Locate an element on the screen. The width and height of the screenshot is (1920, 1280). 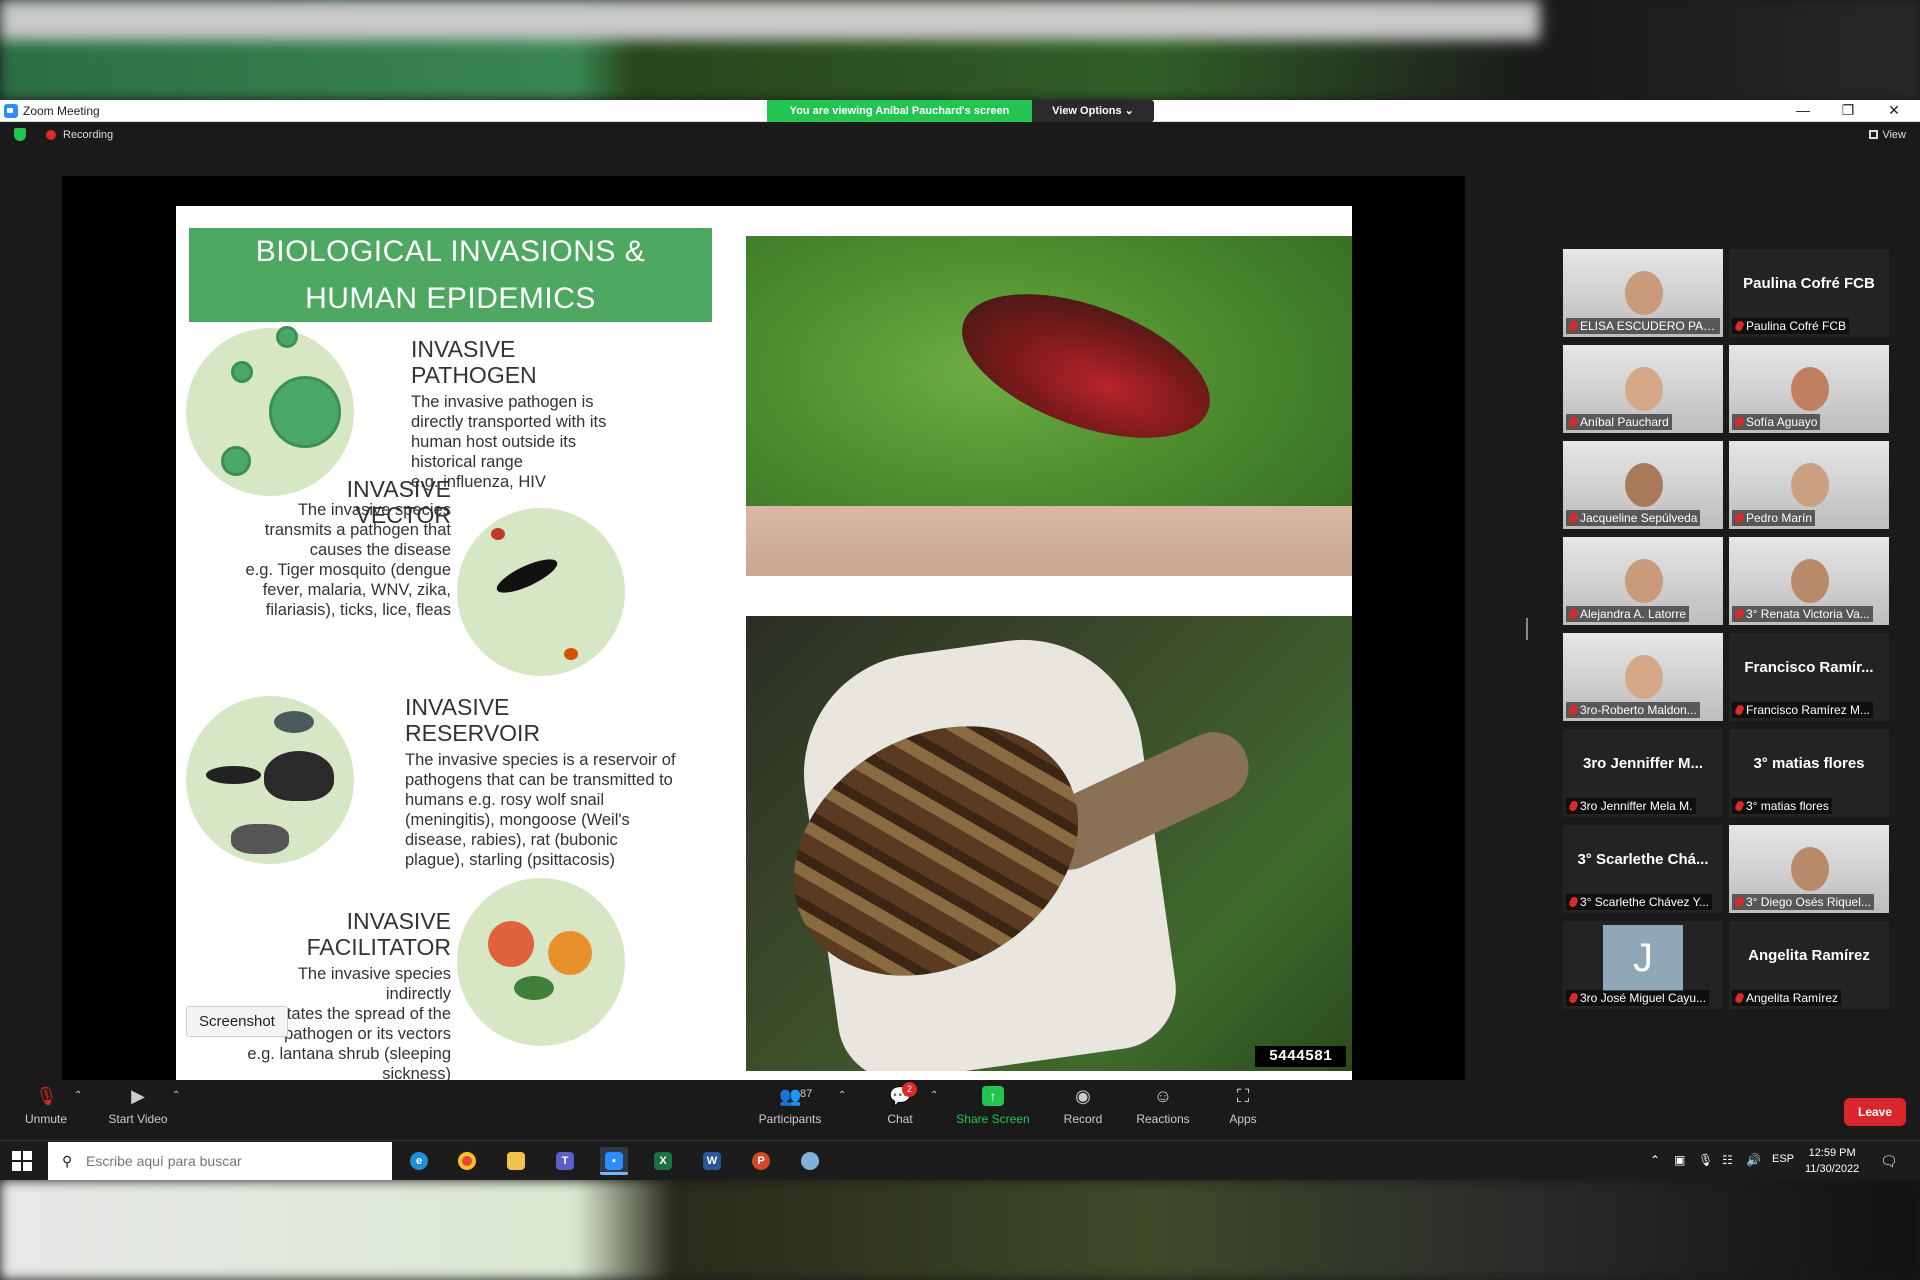
apps-button: ⛶ Apps is located at coordinates (1243, 1106).